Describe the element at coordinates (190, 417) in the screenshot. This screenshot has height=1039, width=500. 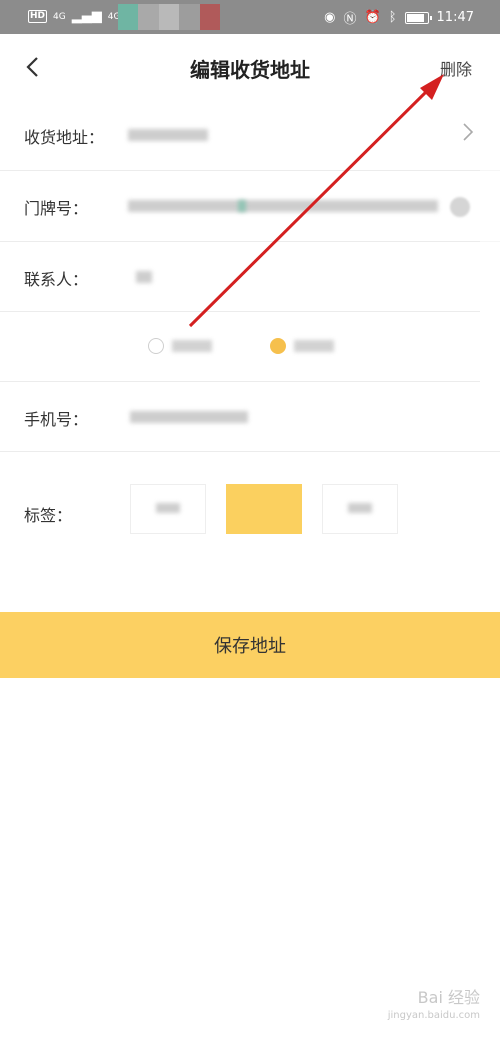
I see `phone-input` at that location.